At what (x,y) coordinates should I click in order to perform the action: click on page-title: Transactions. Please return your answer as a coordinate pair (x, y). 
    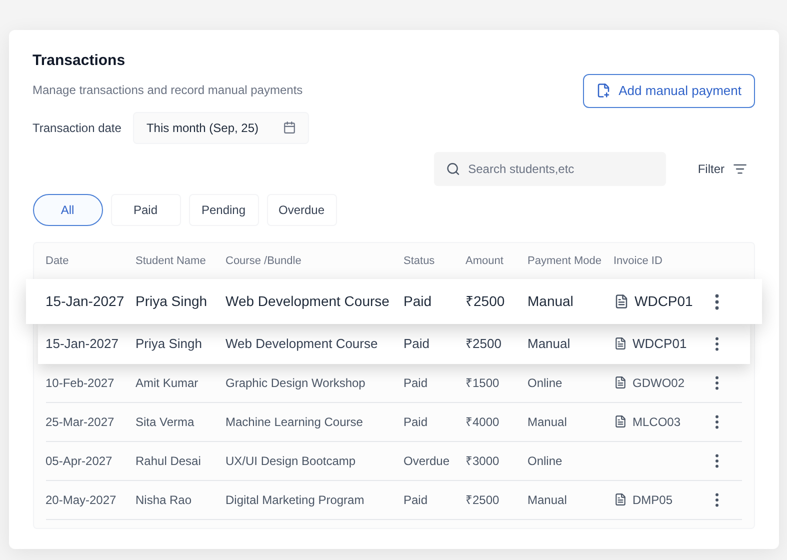
    Looking at the image, I should click on (79, 61).